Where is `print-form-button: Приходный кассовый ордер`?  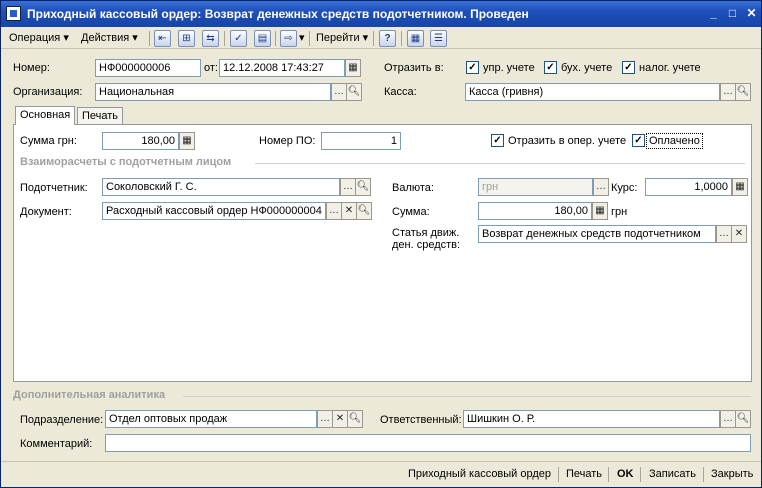 print-form-button: Приходный кассовый ордер is located at coordinates (479, 474).